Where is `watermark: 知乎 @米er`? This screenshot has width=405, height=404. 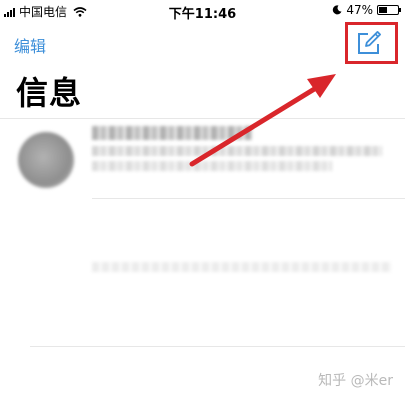 watermark: 知乎 @米er is located at coordinates (355, 381).